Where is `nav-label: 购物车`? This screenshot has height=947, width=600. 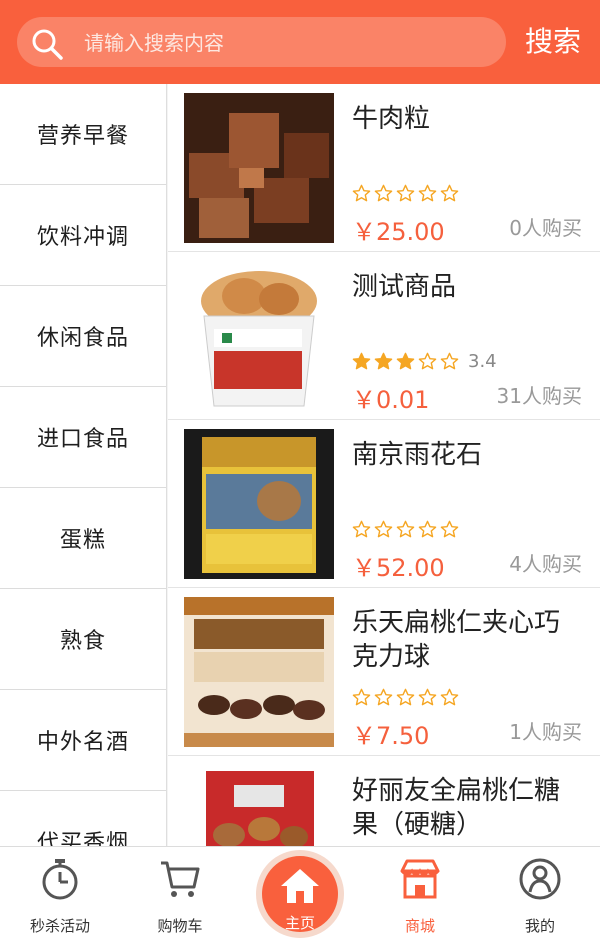 nav-label: 购物车 is located at coordinates (180, 926).